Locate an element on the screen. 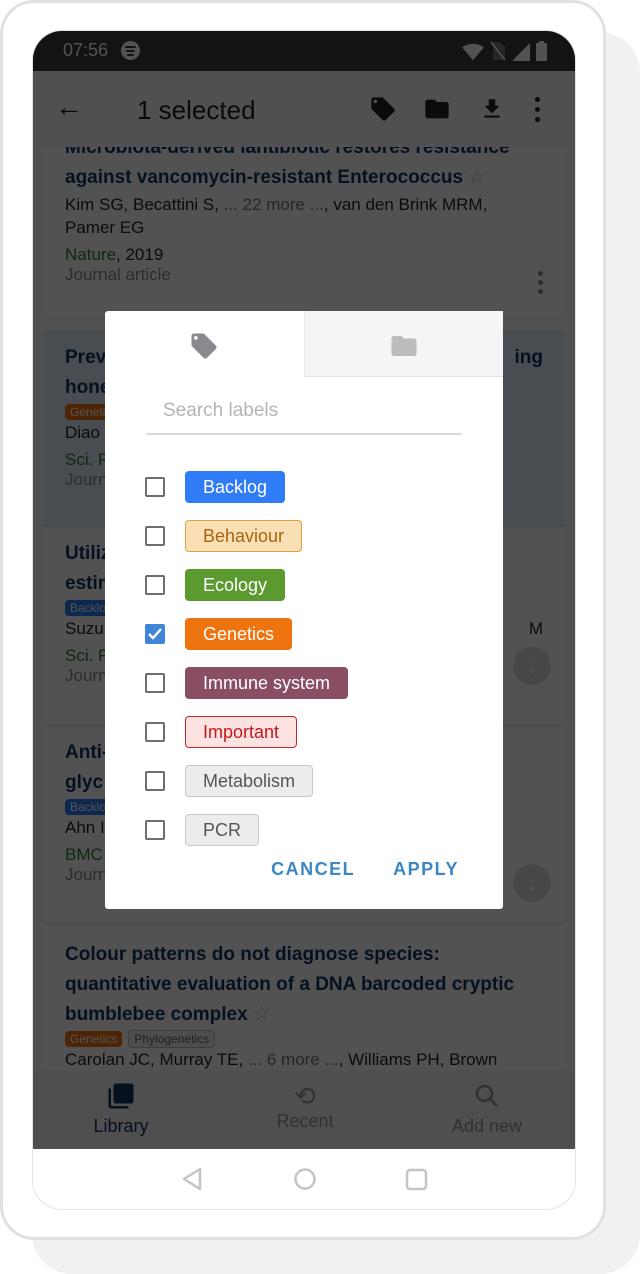 The image size is (640, 1274). label-chip: PCR is located at coordinates (222, 830).